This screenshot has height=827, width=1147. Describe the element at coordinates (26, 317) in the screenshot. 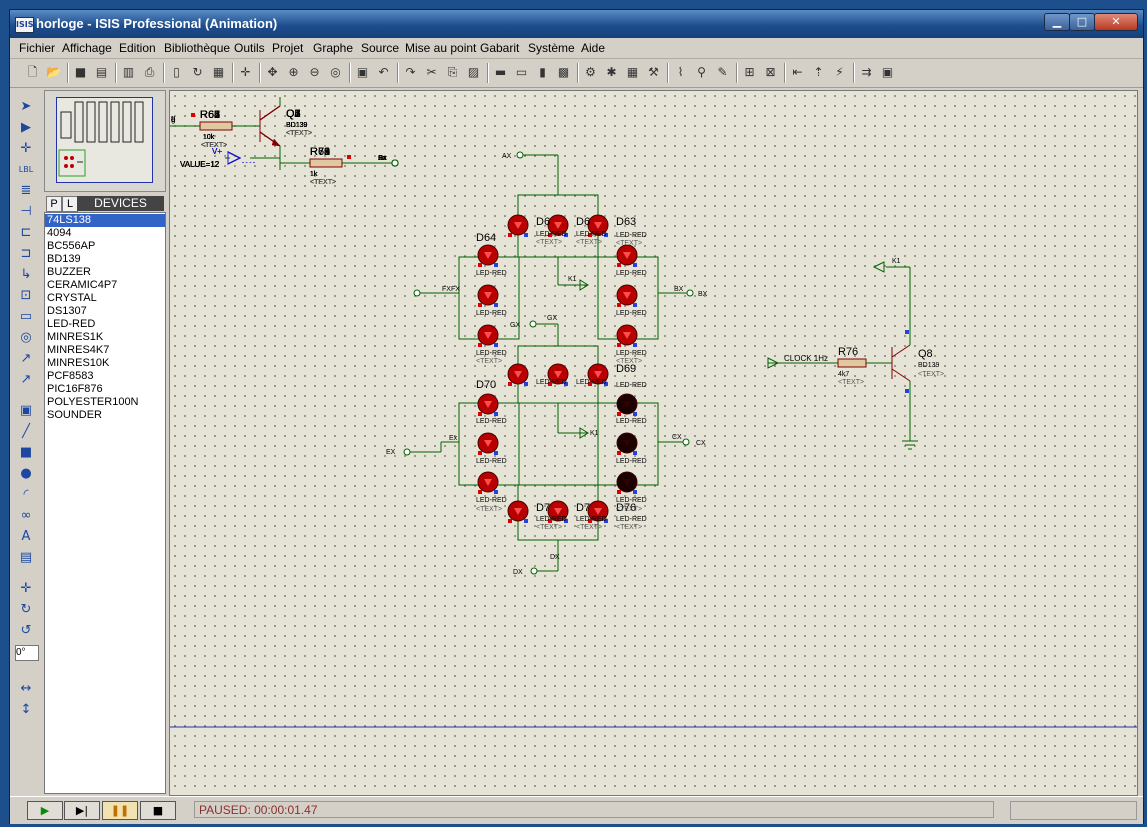

I see `tape-icon: ▭` at that location.